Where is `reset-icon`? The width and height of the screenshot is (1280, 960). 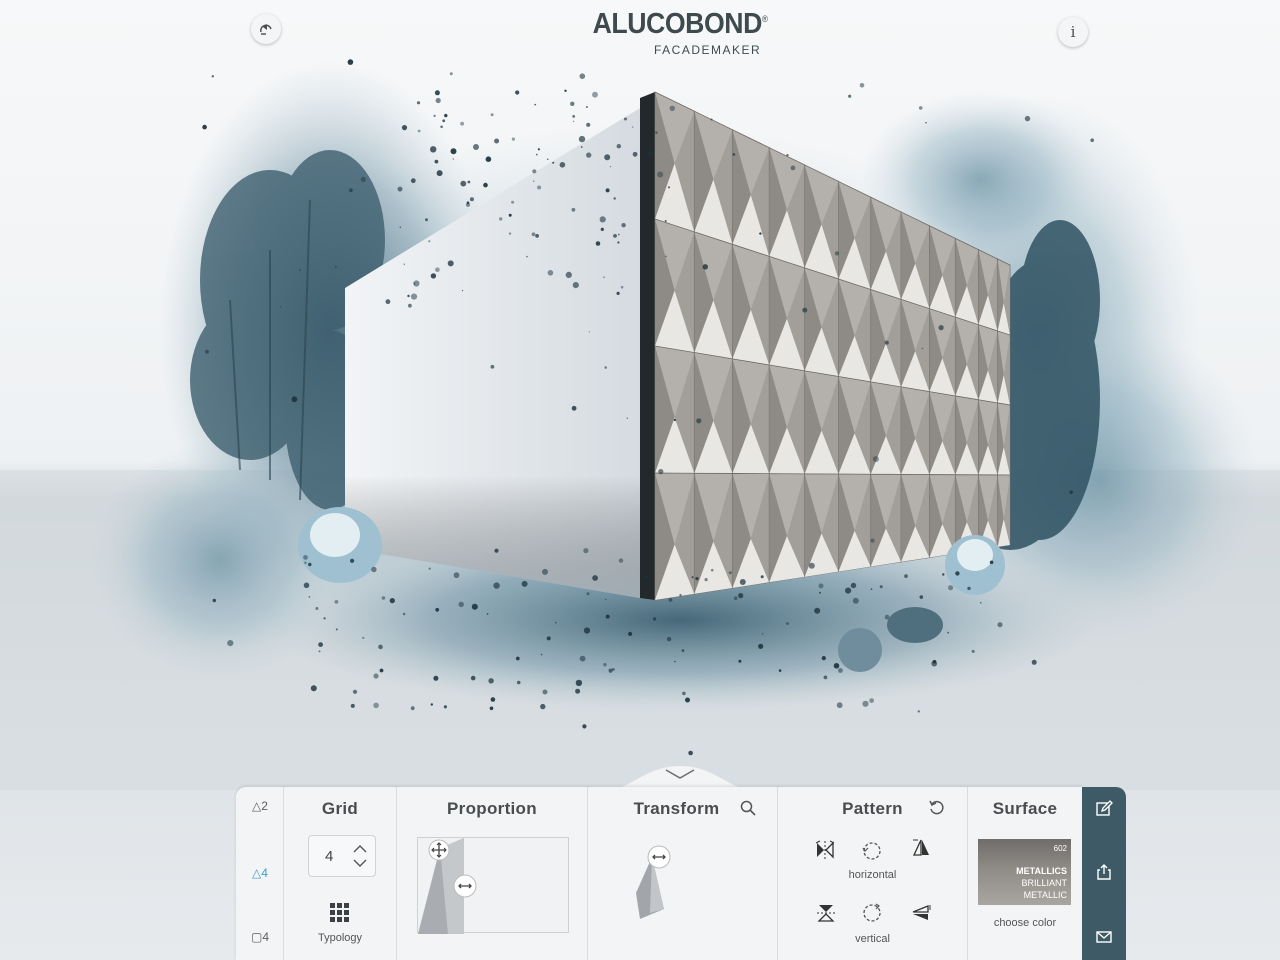 reset-icon is located at coordinates (937, 808).